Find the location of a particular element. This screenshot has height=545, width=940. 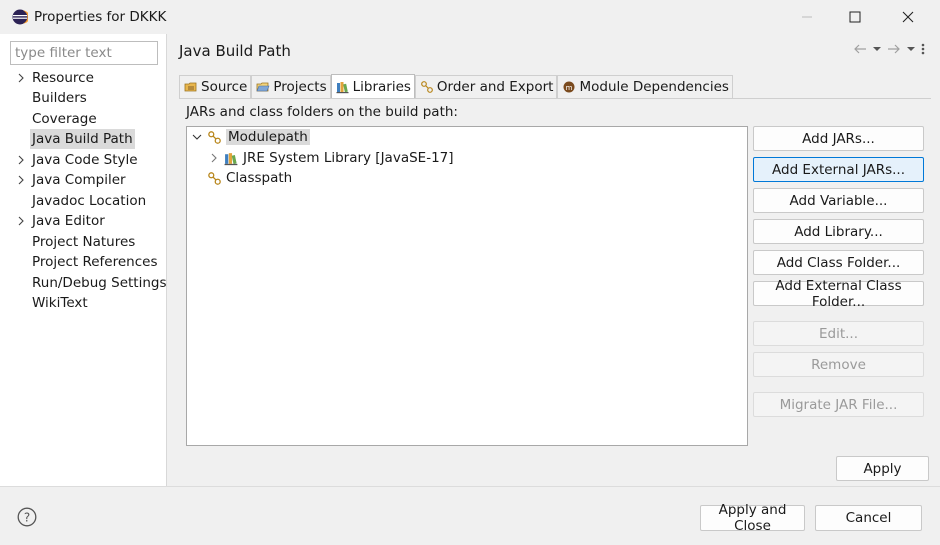

tab-libraries-label: Libraries is located at coordinates (381, 86).